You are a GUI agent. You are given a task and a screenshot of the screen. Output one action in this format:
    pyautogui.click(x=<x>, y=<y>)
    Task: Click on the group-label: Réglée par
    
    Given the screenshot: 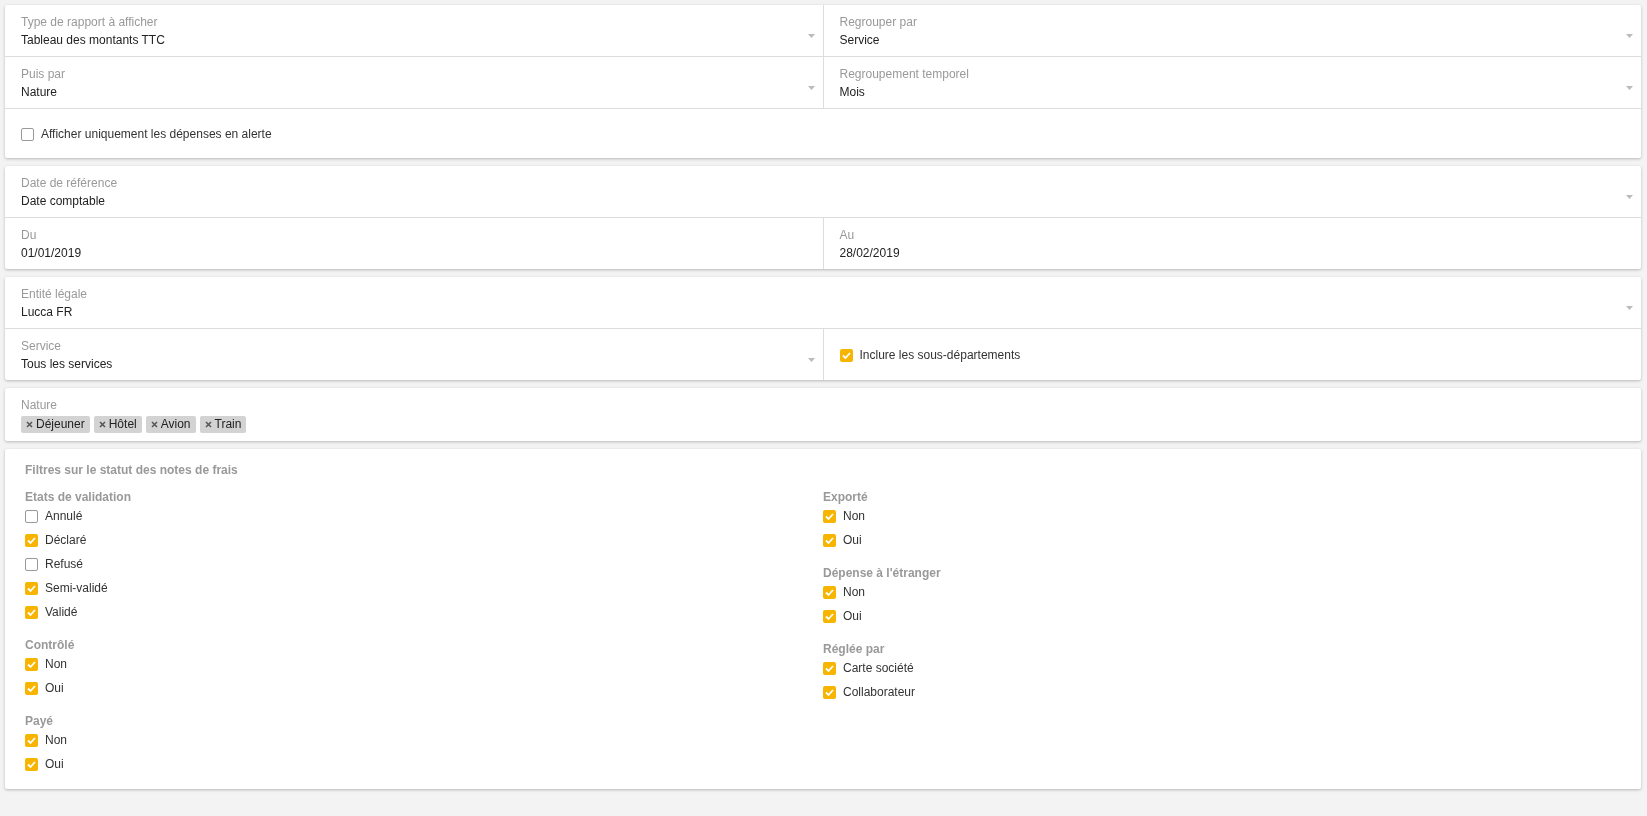 What is the action you would take?
    pyautogui.click(x=854, y=649)
    